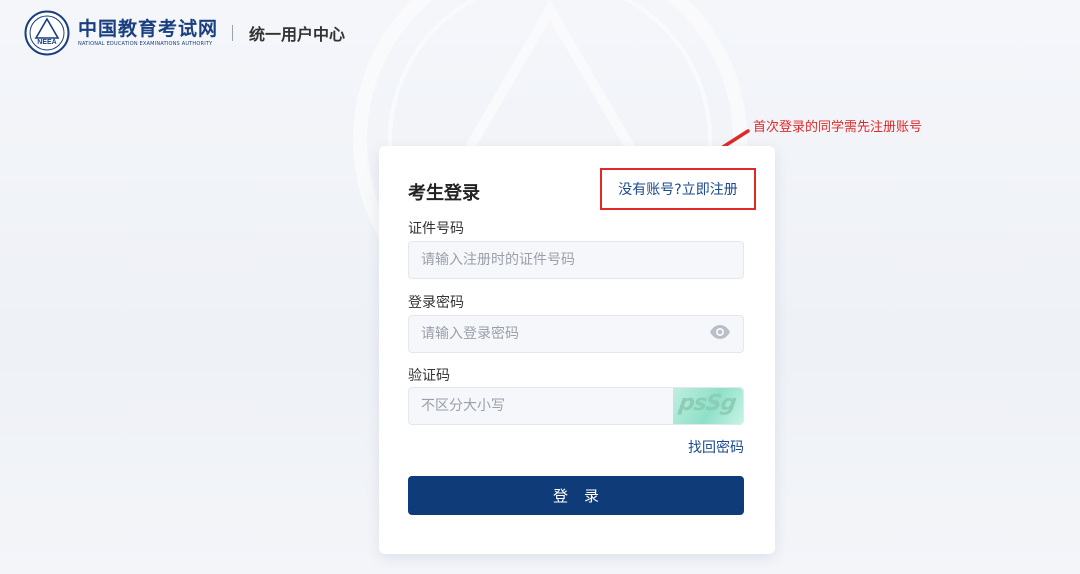  Describe the element at coordinates (716, 447) in the screenshot. I see `forgot-password-link: 找回密码` at that location.